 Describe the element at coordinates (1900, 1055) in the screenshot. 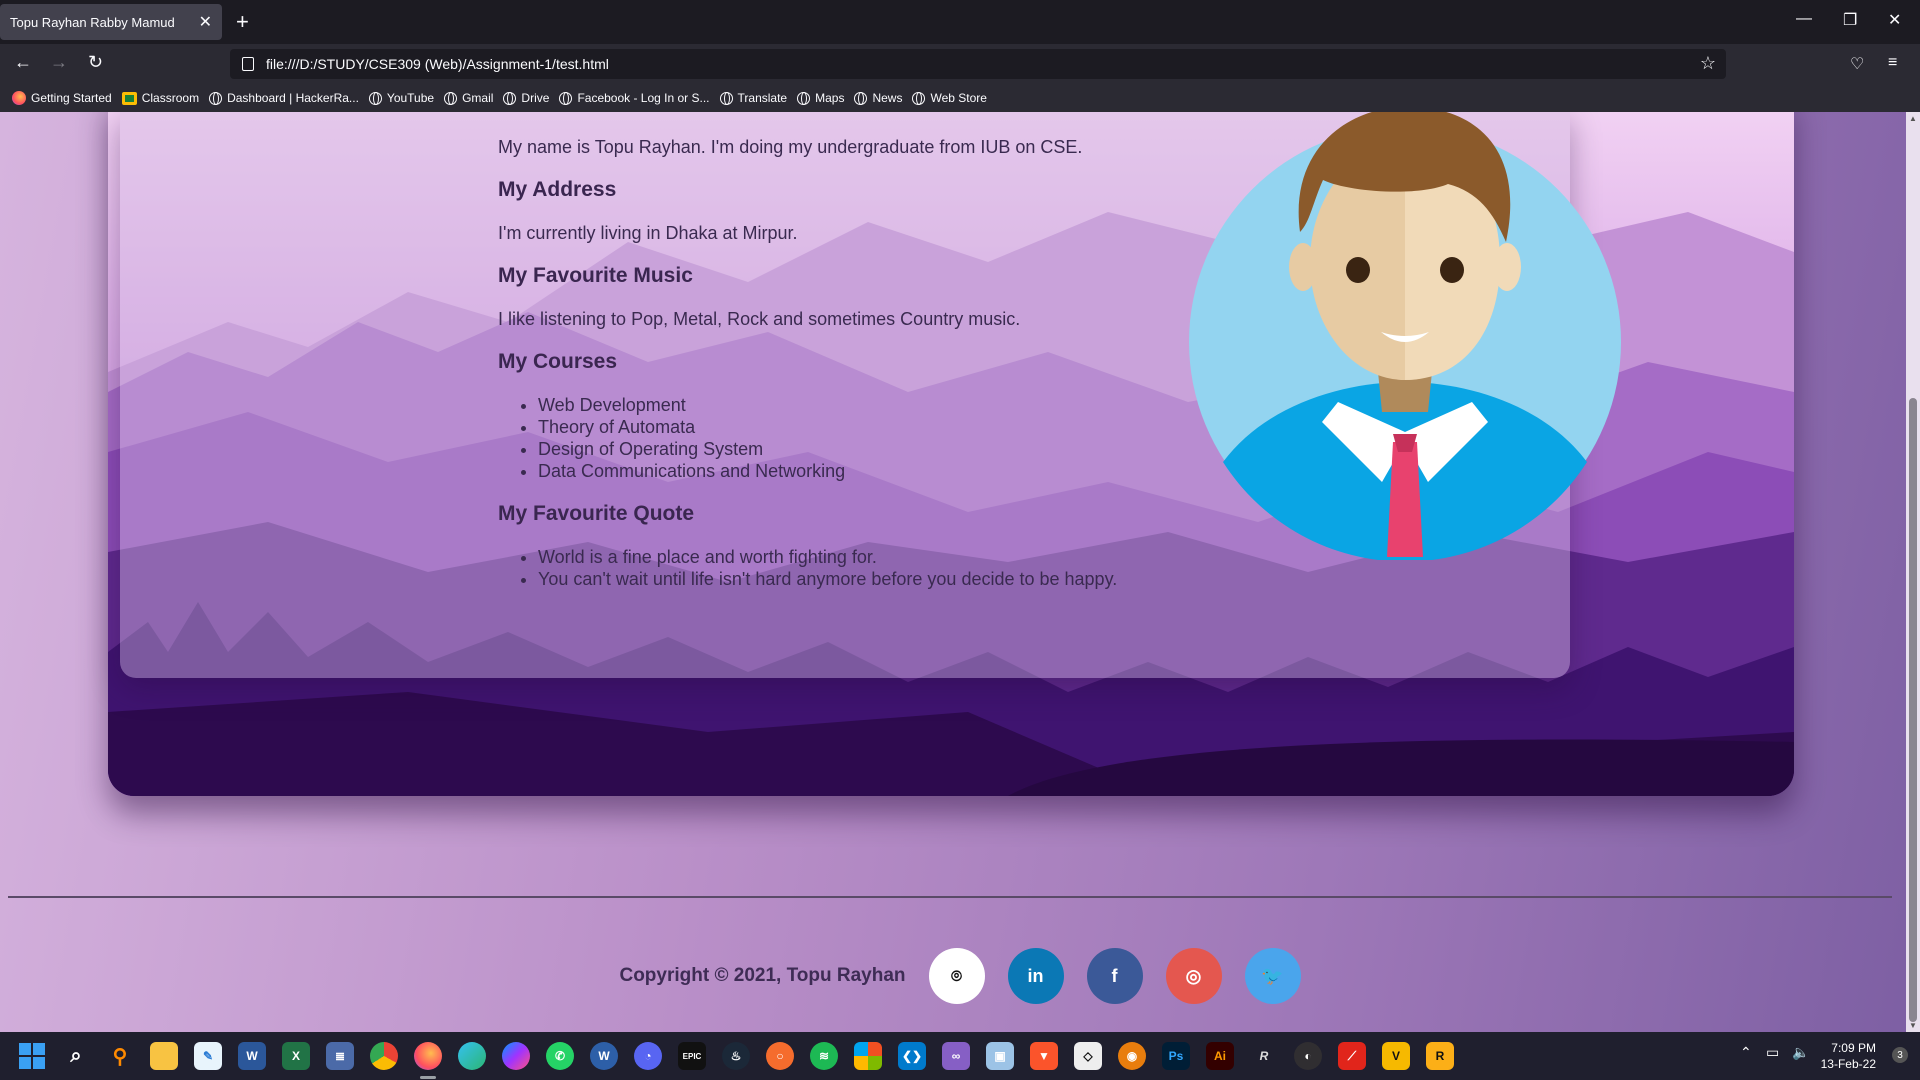

I see `notification-badge: 3` at that location.